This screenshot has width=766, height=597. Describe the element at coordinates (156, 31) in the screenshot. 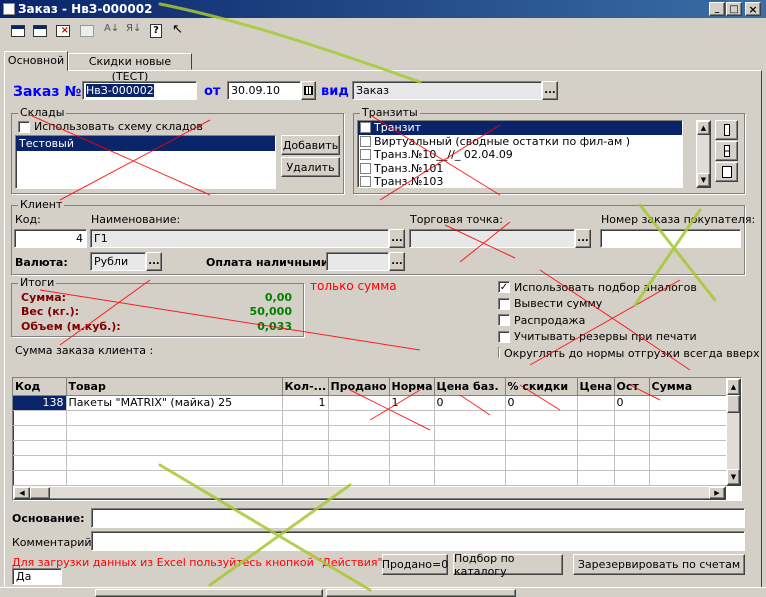

I see `help-icon: ?` at that location.